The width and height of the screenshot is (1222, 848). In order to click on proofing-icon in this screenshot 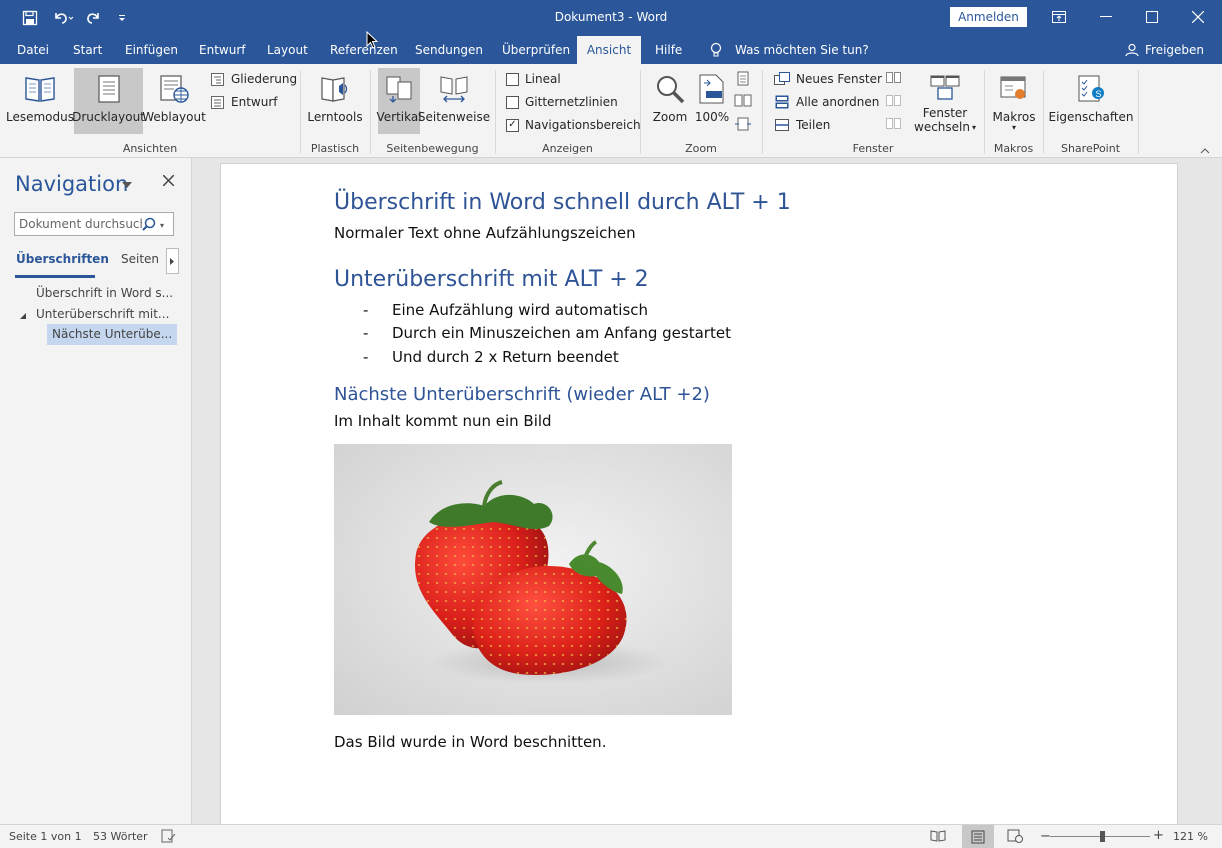, I will do `click(169, 837)`.